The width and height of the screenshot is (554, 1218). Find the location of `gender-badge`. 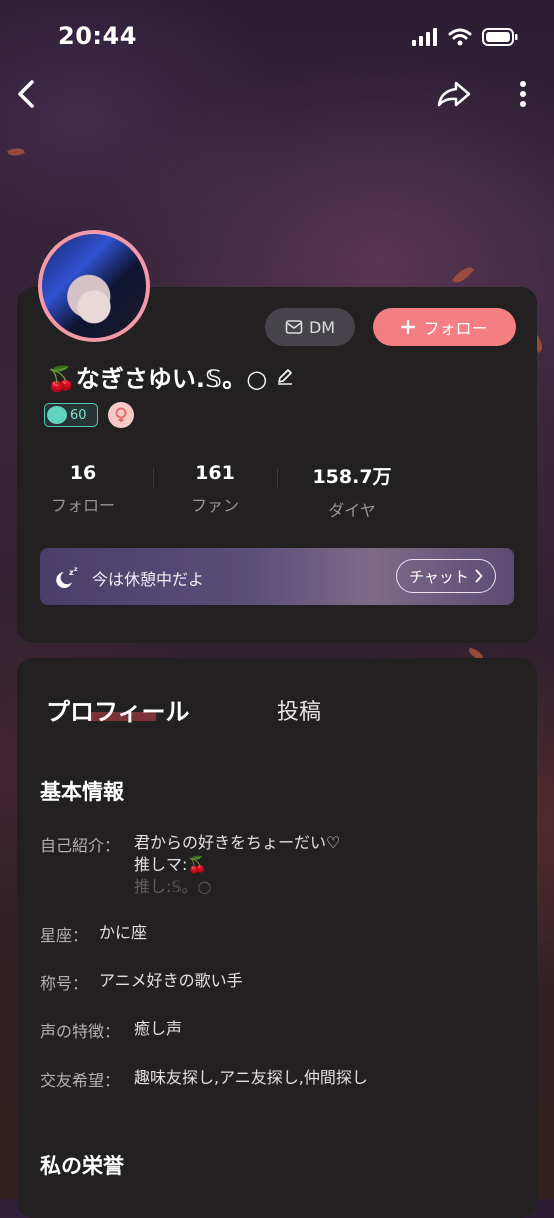

gender-badge is located at coordinates (121, 415).